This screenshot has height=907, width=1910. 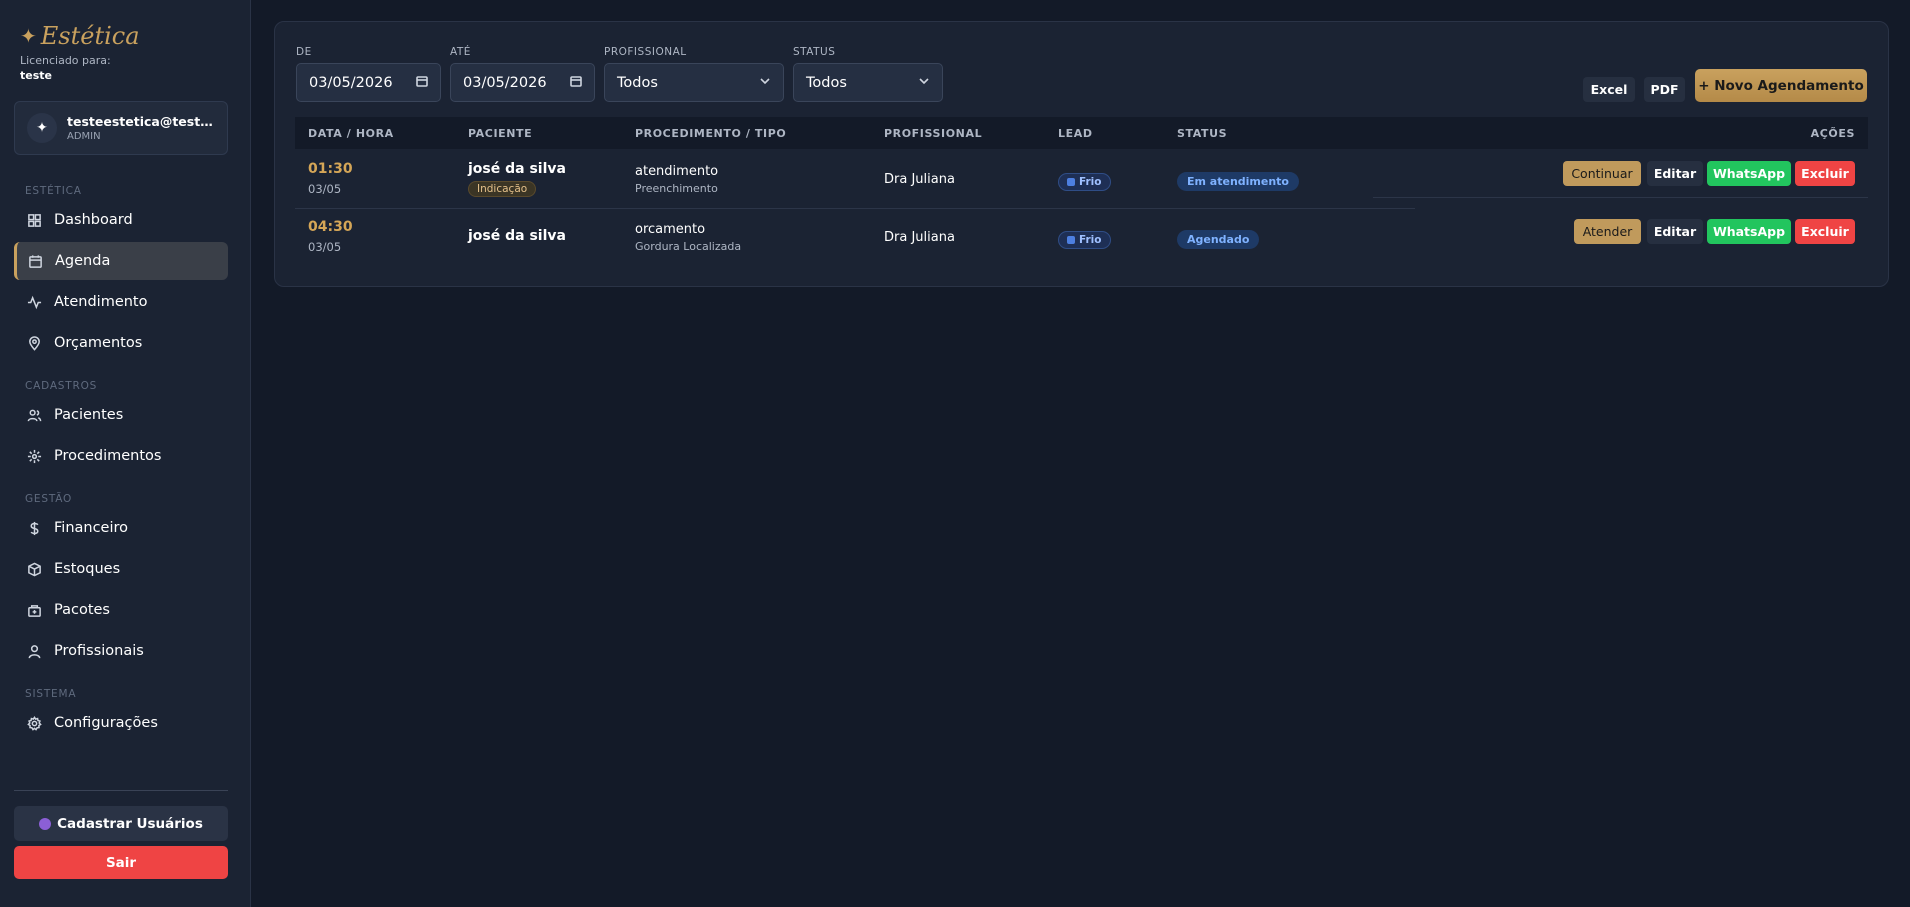 I want to click on date-from-input: 03/05/2026, so click(x=368, y=82).